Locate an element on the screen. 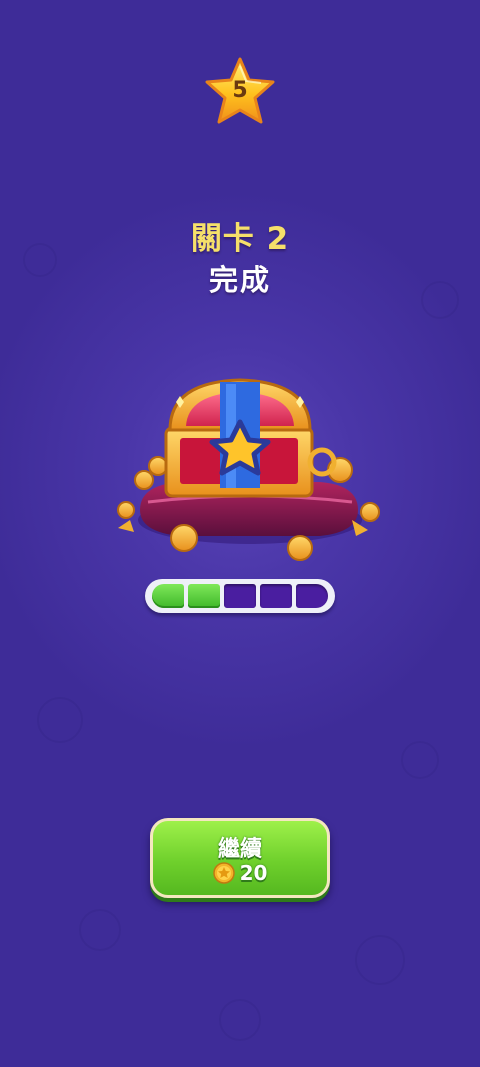 Image resolution: width=480 pixels, height=1067 pixels. level-complete-title: 關卡 2 完成 is located at coordinates (240, 259).